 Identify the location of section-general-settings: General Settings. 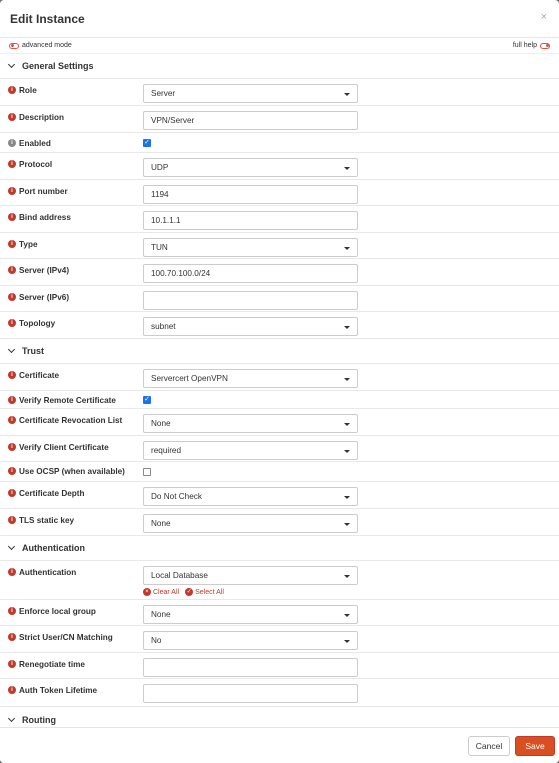
(279, 66).